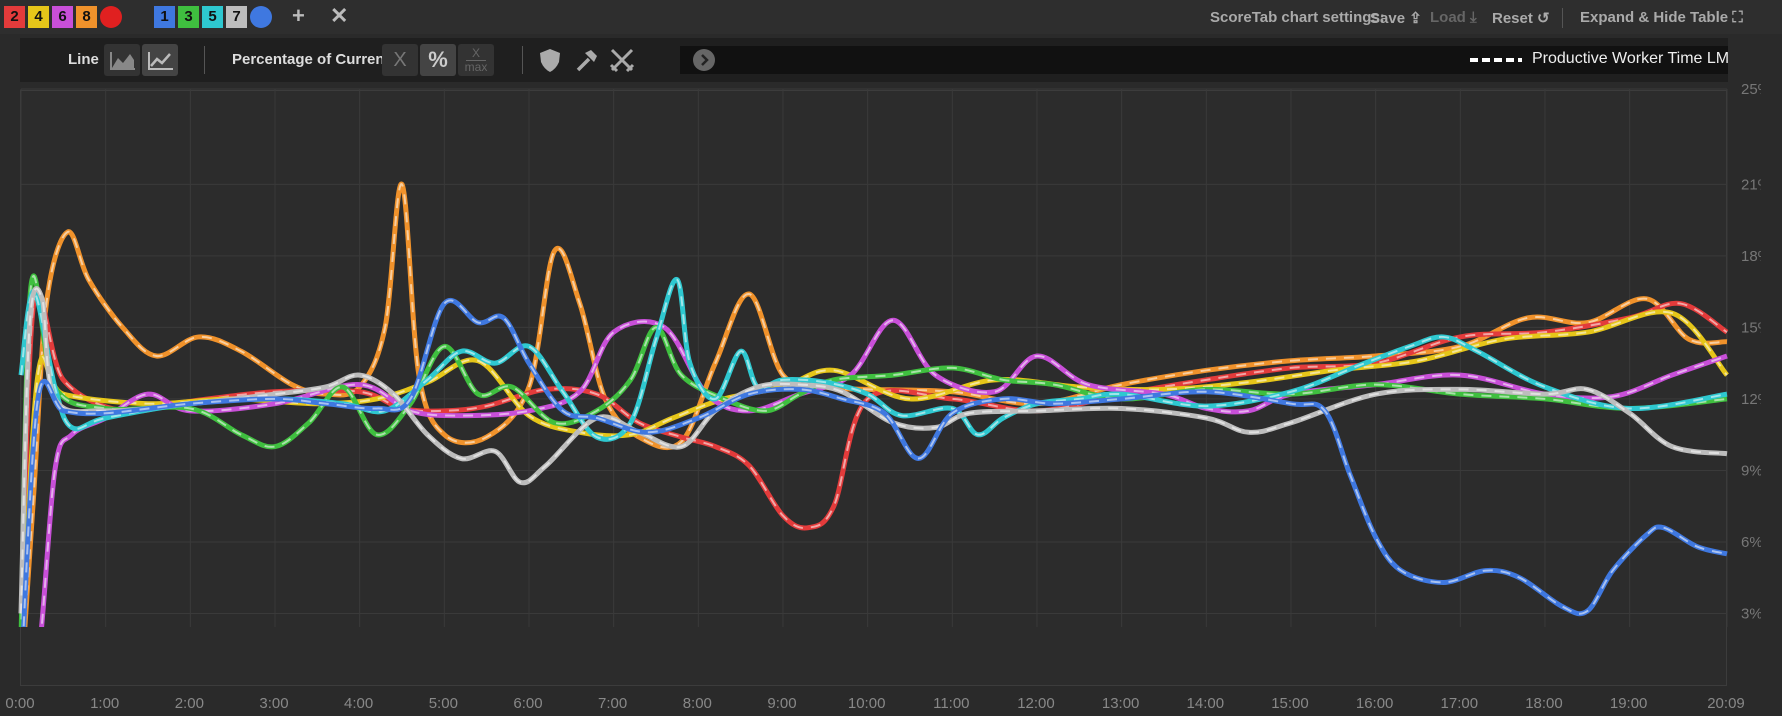 The height and width of the screenshot is (716, 1782). I want to click on x-tick-label: 15:00, so click(1290, 703).